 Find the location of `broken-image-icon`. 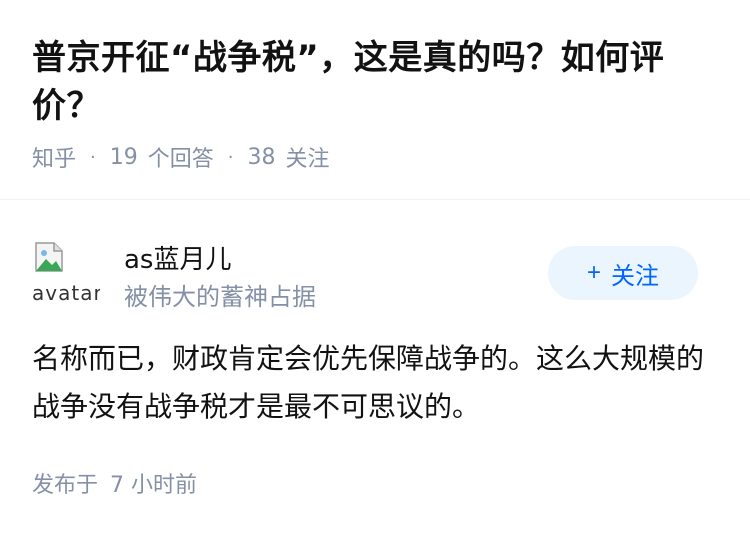

broken-image-icon is located at coordinates (49, 257).